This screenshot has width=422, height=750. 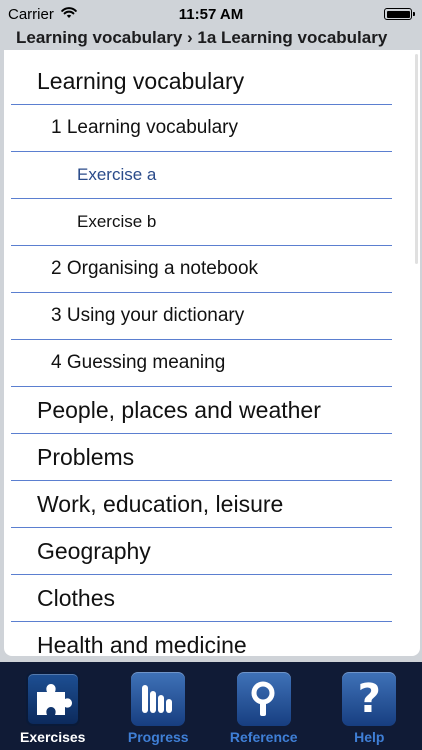 I want to click on list-item: 1 Learning vocabulary, so click(x=201, y=128).